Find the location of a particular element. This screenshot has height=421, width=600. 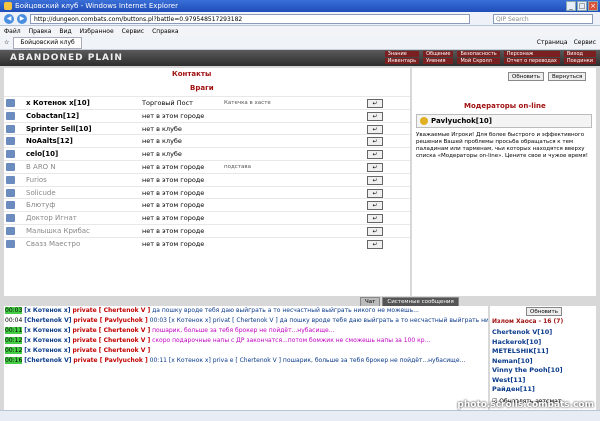

contact-name: NoAalts[12] is located at coordinates (49, 141).